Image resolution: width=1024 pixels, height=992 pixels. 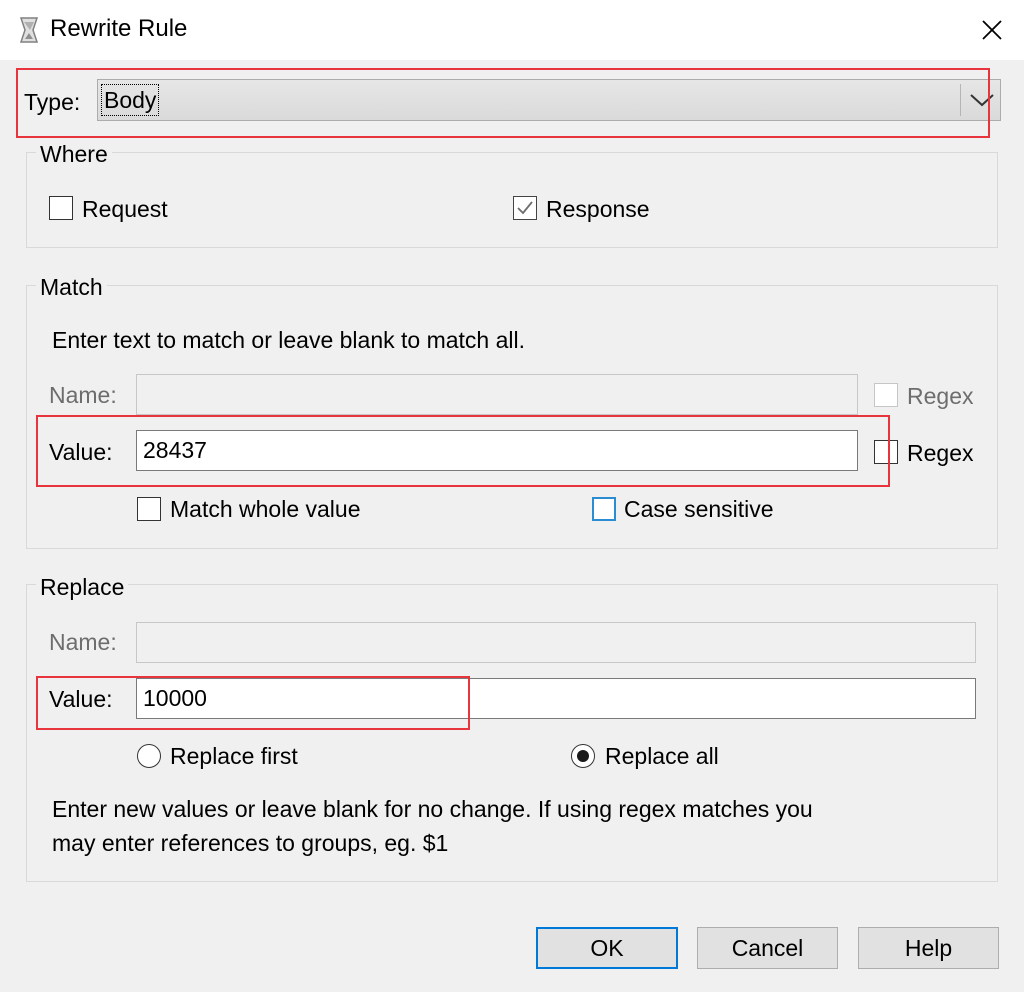 I want to click on check-icon, so click(x=525, y=208).